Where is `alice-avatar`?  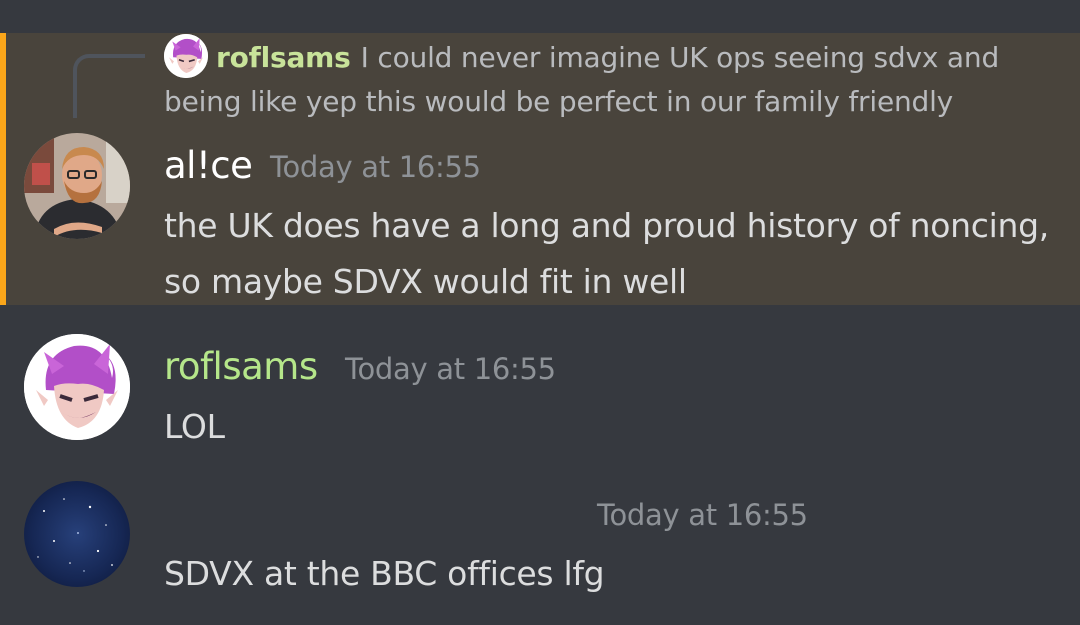
alice-avatar is located at coordinates (77, 186).